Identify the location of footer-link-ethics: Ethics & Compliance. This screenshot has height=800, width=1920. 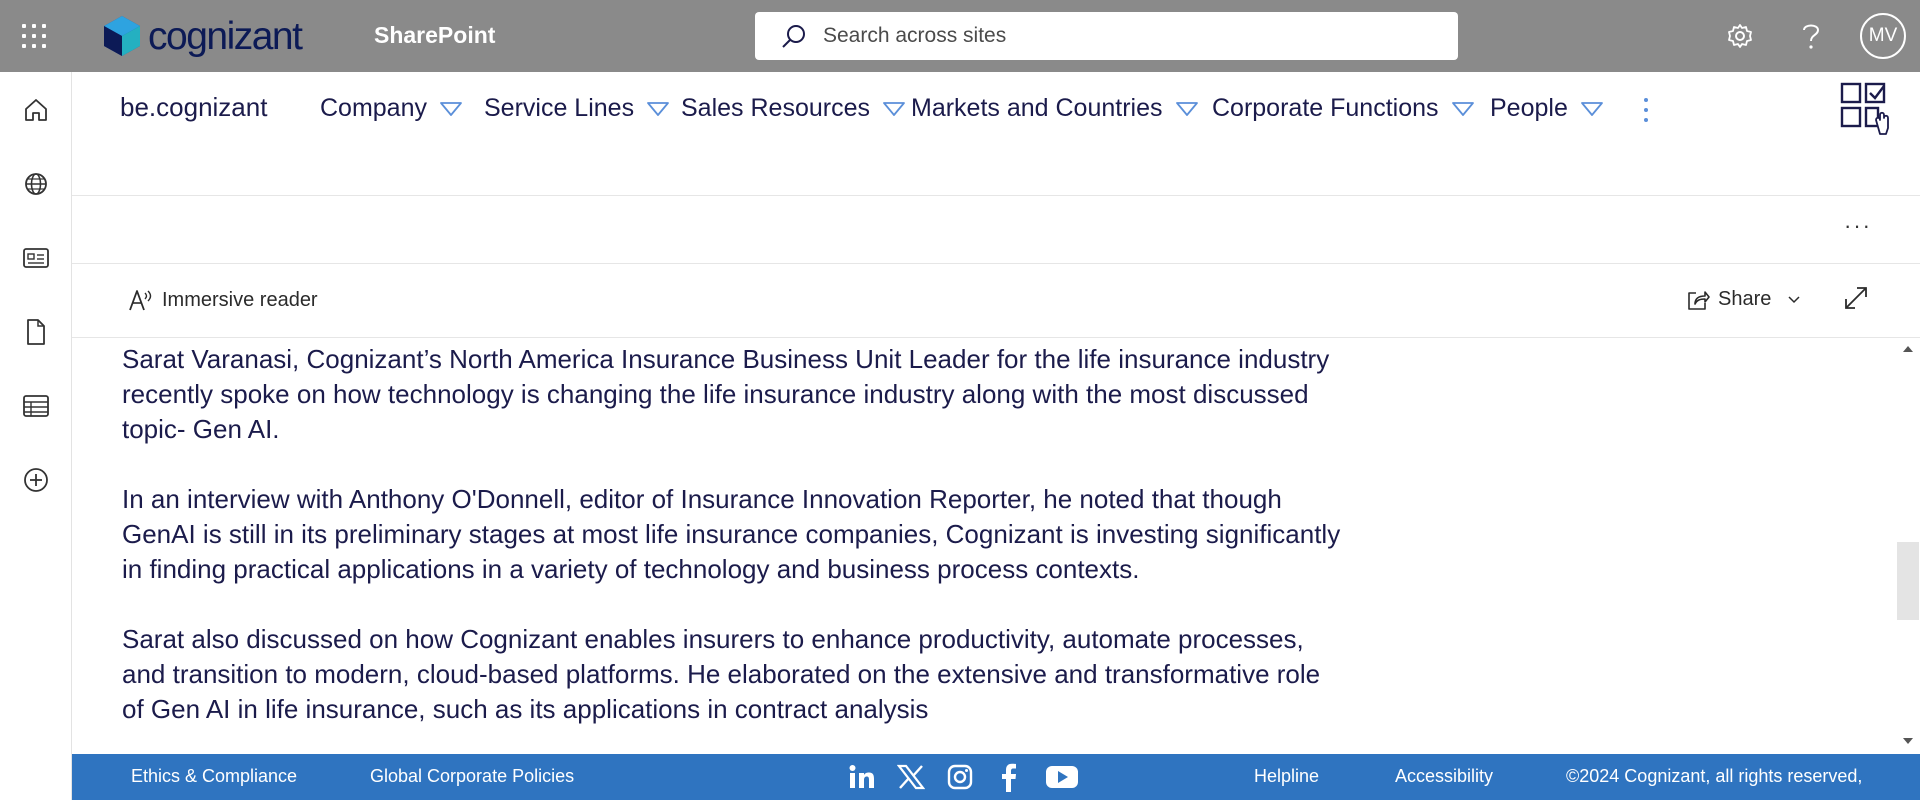
(214, 776).